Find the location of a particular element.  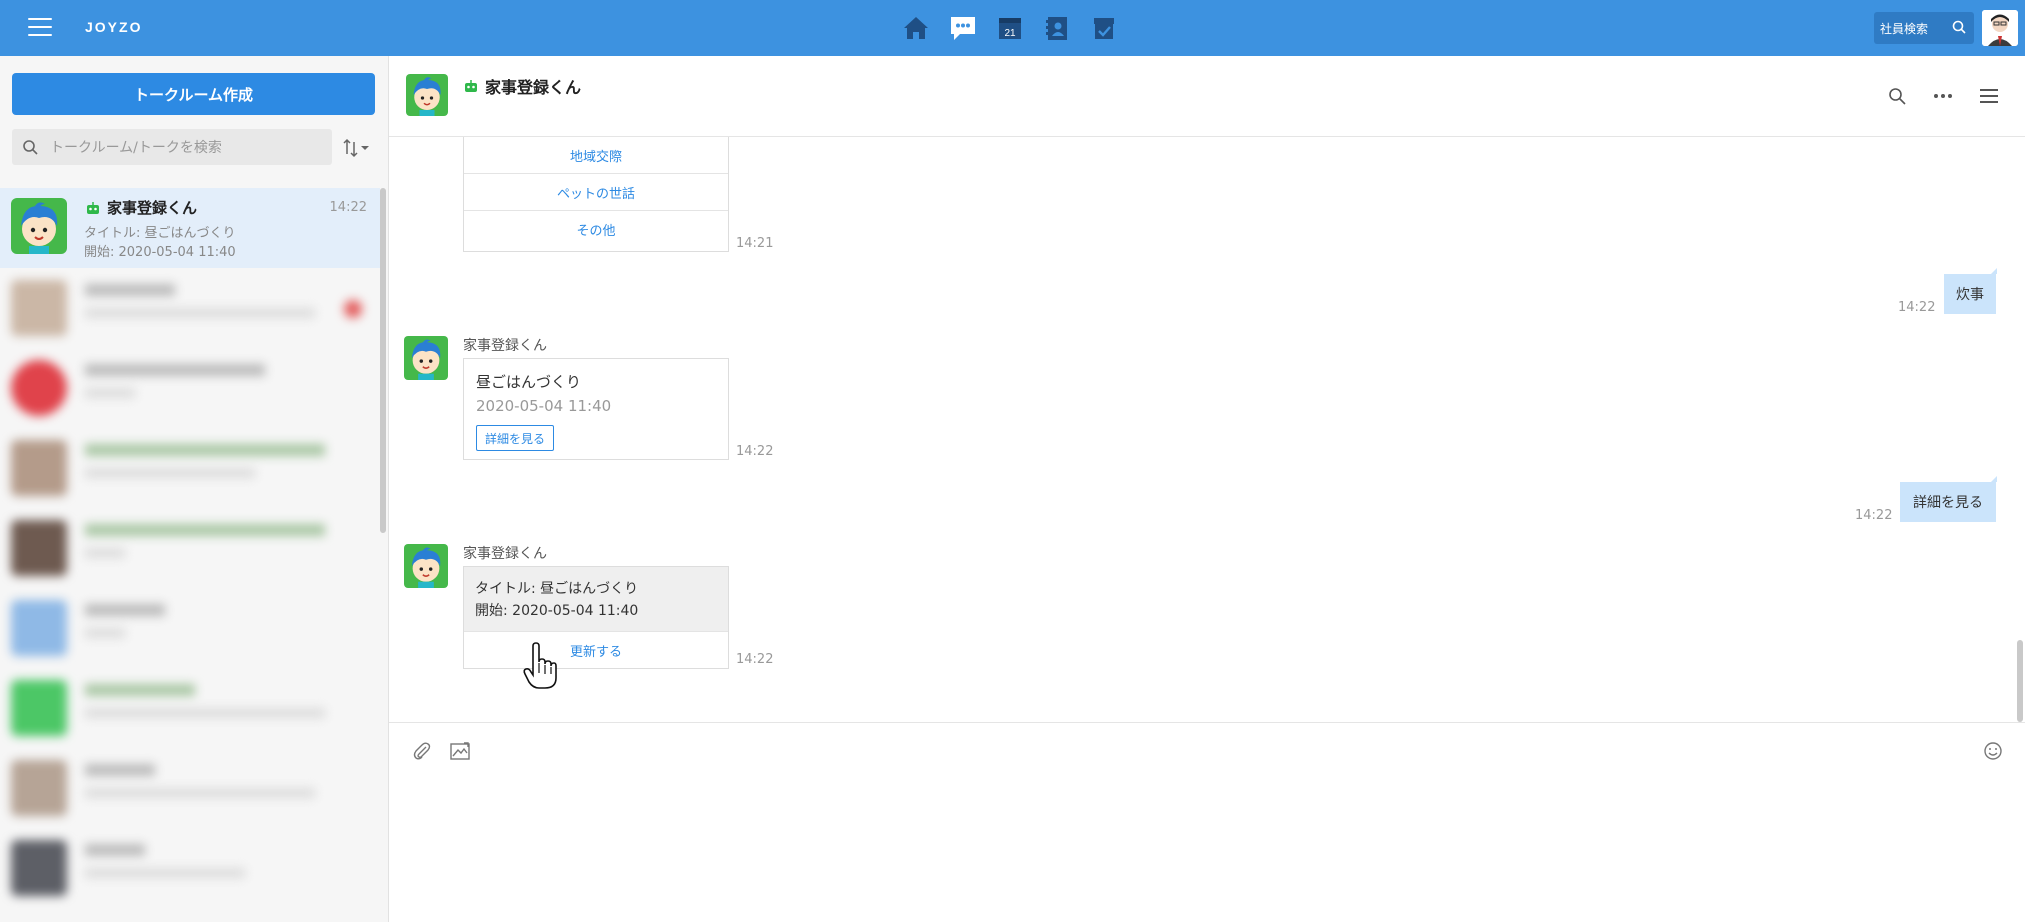

image-icon is located at coordinates (460, 751).